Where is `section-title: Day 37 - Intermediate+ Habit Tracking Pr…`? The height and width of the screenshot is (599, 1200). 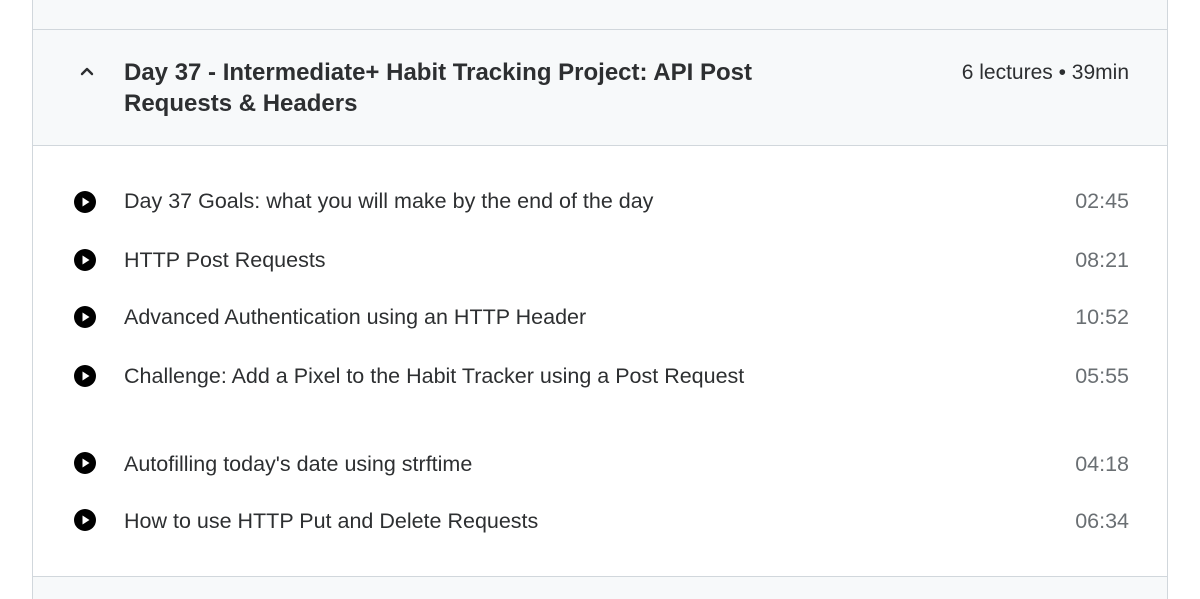 section-title: Day 37 - Intermediate+ Habit Tracking Pr… is located at coordinates (484, 88).